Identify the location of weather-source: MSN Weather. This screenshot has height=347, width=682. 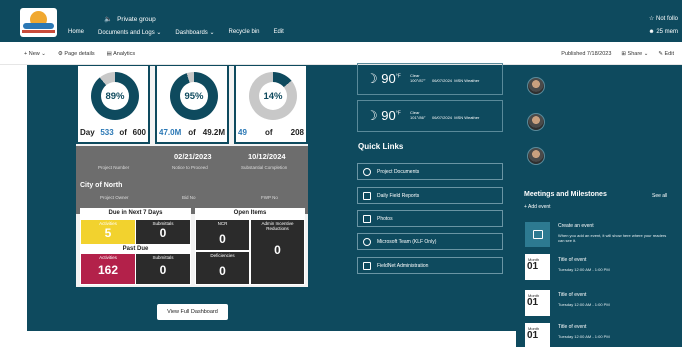
(467, 80).